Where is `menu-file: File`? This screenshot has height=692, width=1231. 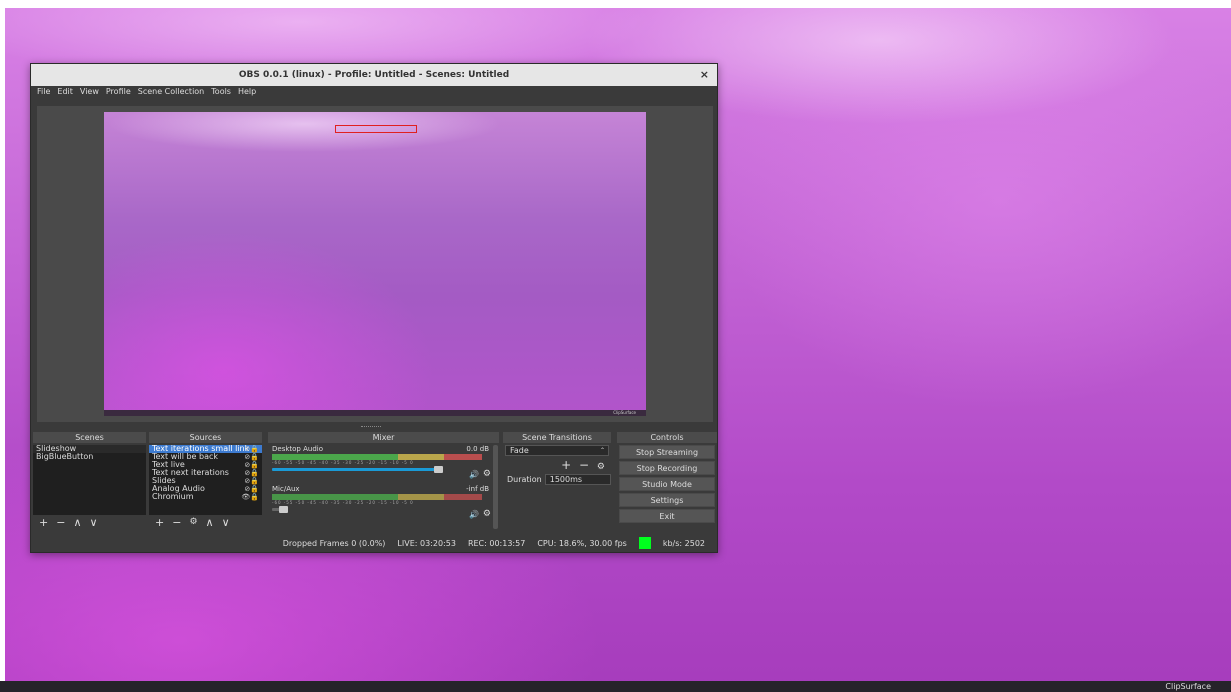
menu-file: File is located at coordinates (43, 92).